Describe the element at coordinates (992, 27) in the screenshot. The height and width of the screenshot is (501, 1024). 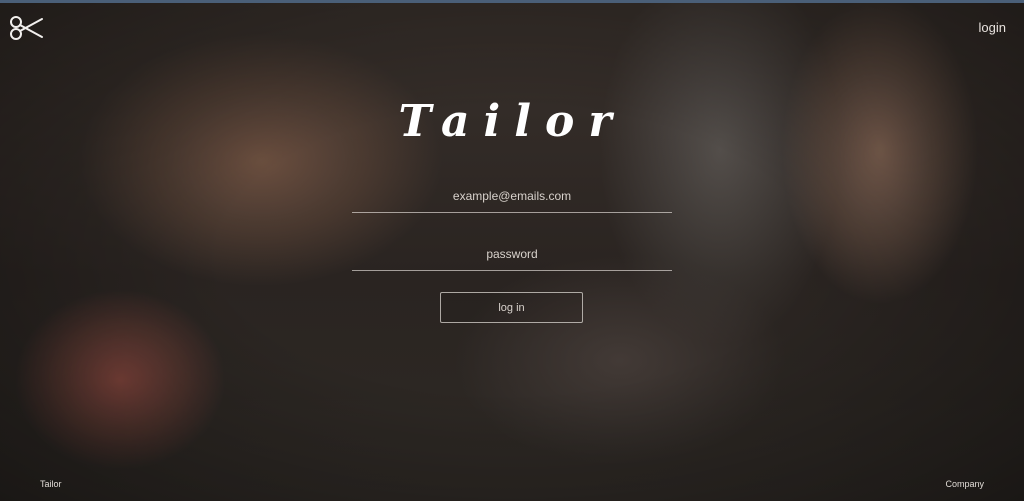
I see `login-link: login` at that location.